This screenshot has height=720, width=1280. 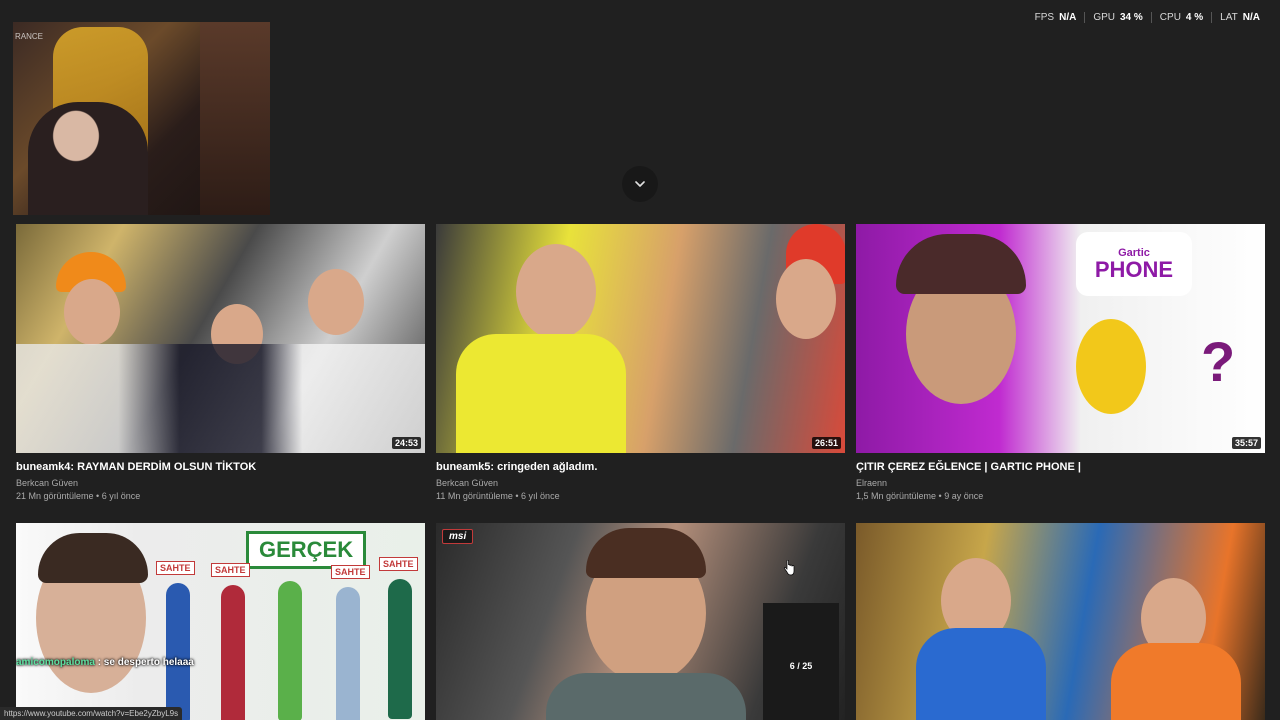 I want to click on video-card: msi 6 / 25, so click(x=640, y=621).